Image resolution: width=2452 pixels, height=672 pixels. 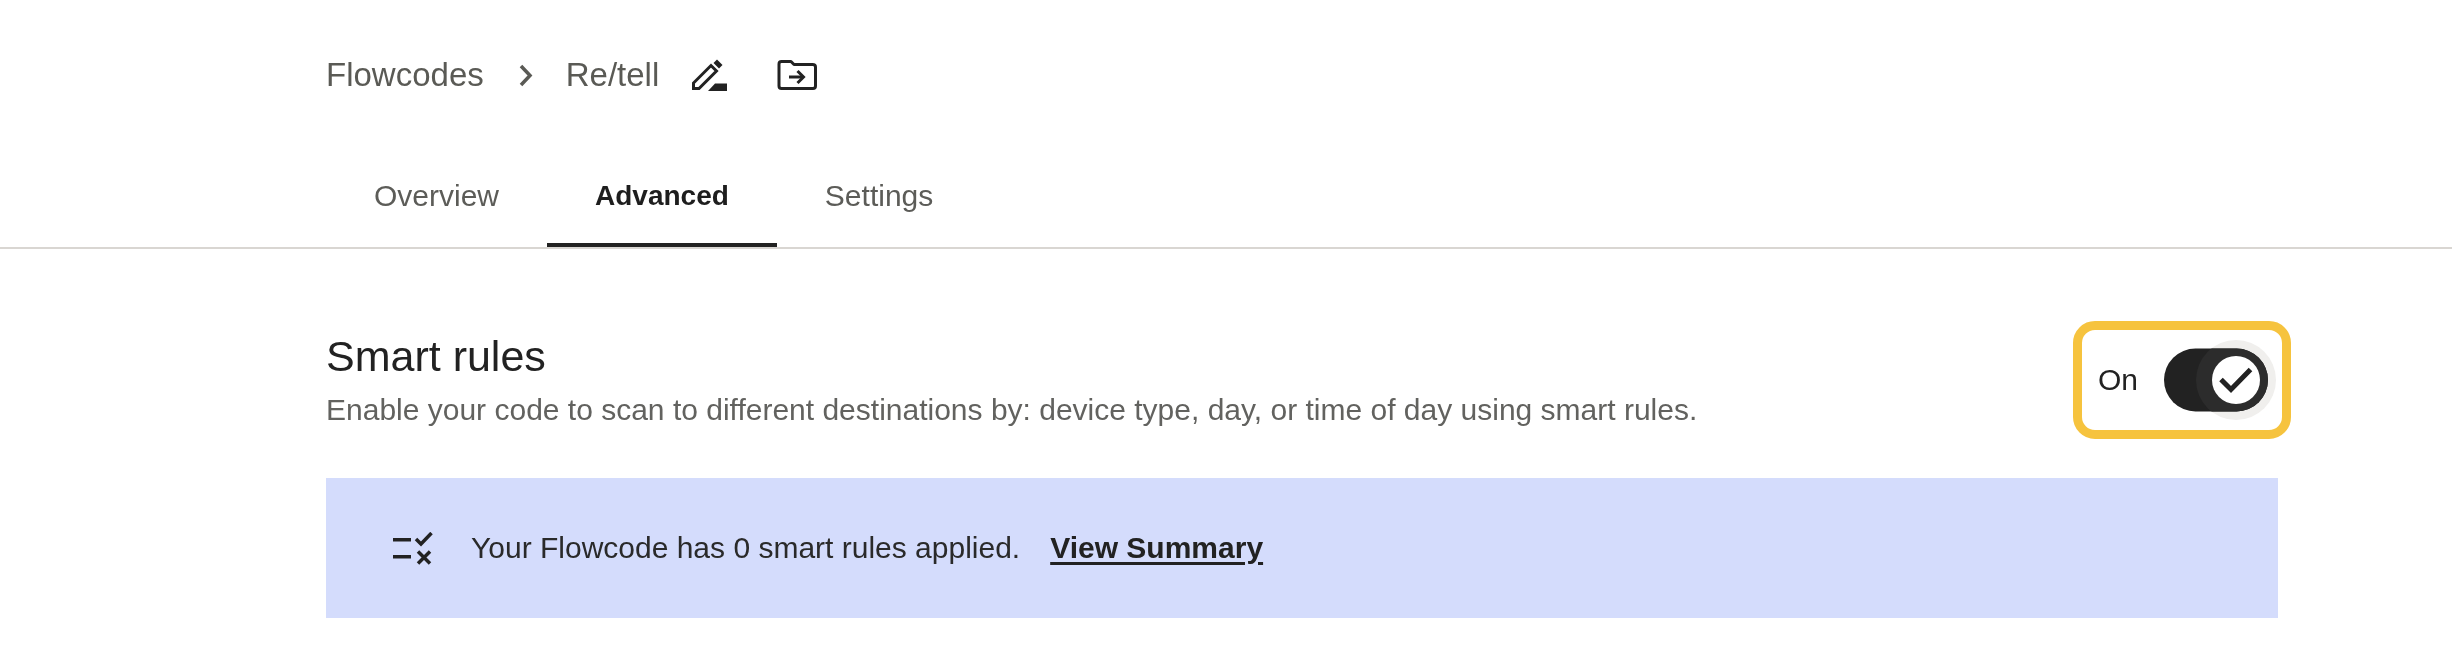 I want to click on page-title: Re/tell, so click(x=612, y=75).